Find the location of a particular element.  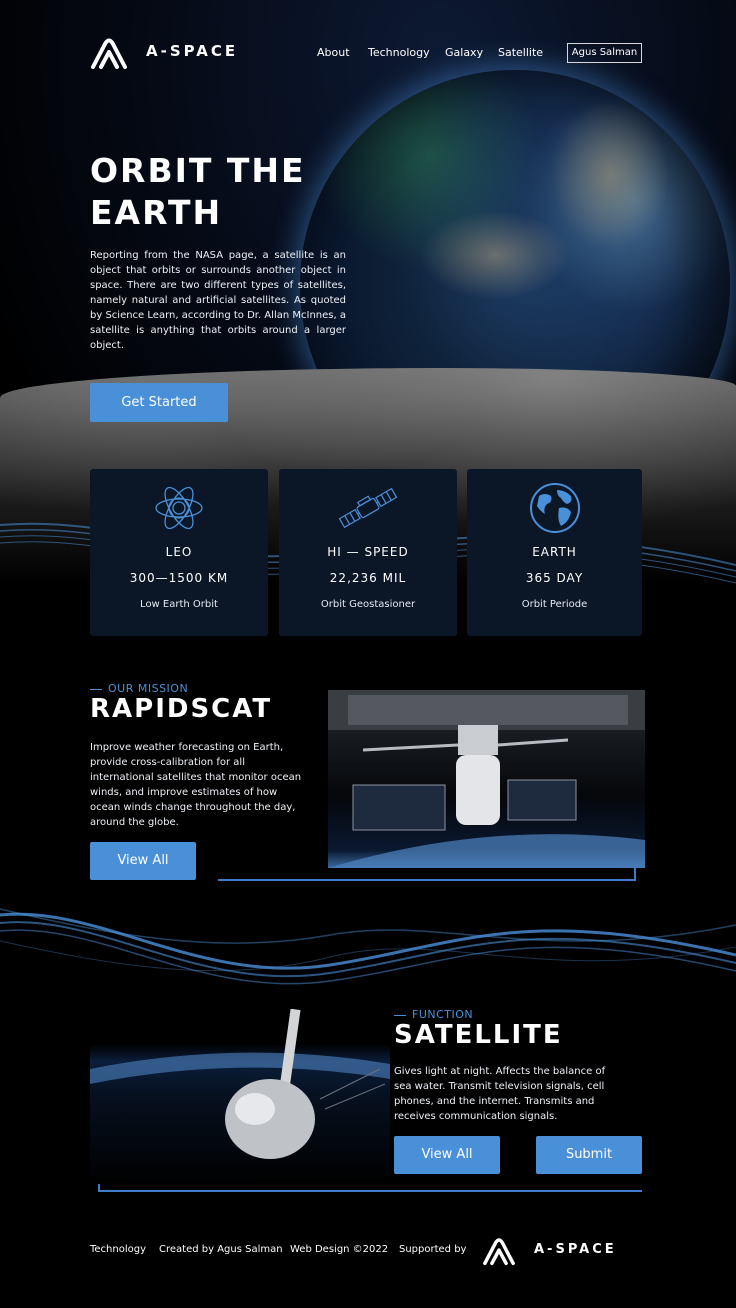

stat-value: 365 DAY is located at coordinates (554, 578).